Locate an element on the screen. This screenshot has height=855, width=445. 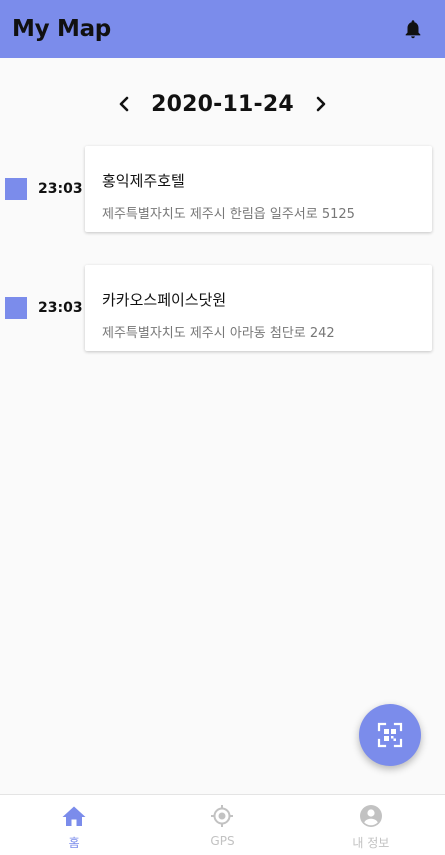
place-card: 카카오스페이스닷원 제주특별자치도 제주시 아라동 첨단로 242 is located at coordinates (258, 308).